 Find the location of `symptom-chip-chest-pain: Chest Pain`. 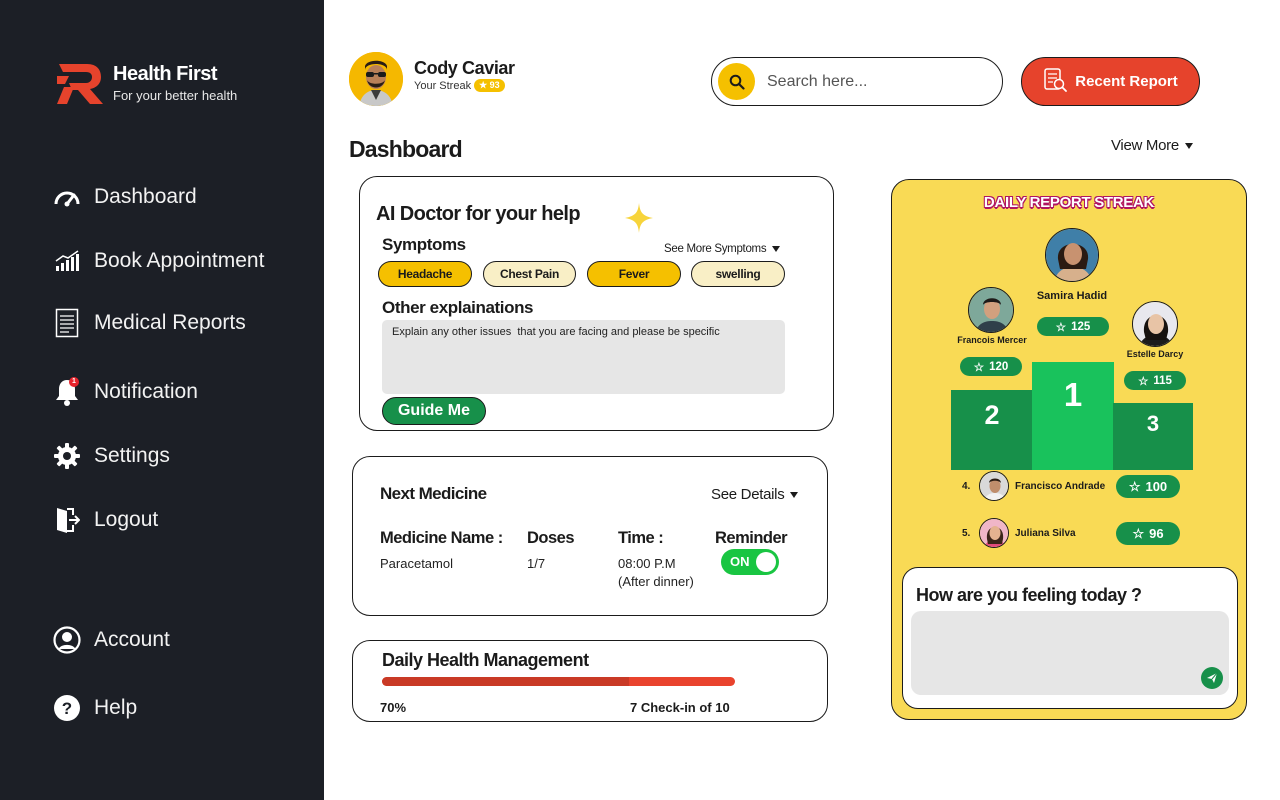

symptom-chip-chest-pain: Chest Pain is located at coordinates (529, 274).